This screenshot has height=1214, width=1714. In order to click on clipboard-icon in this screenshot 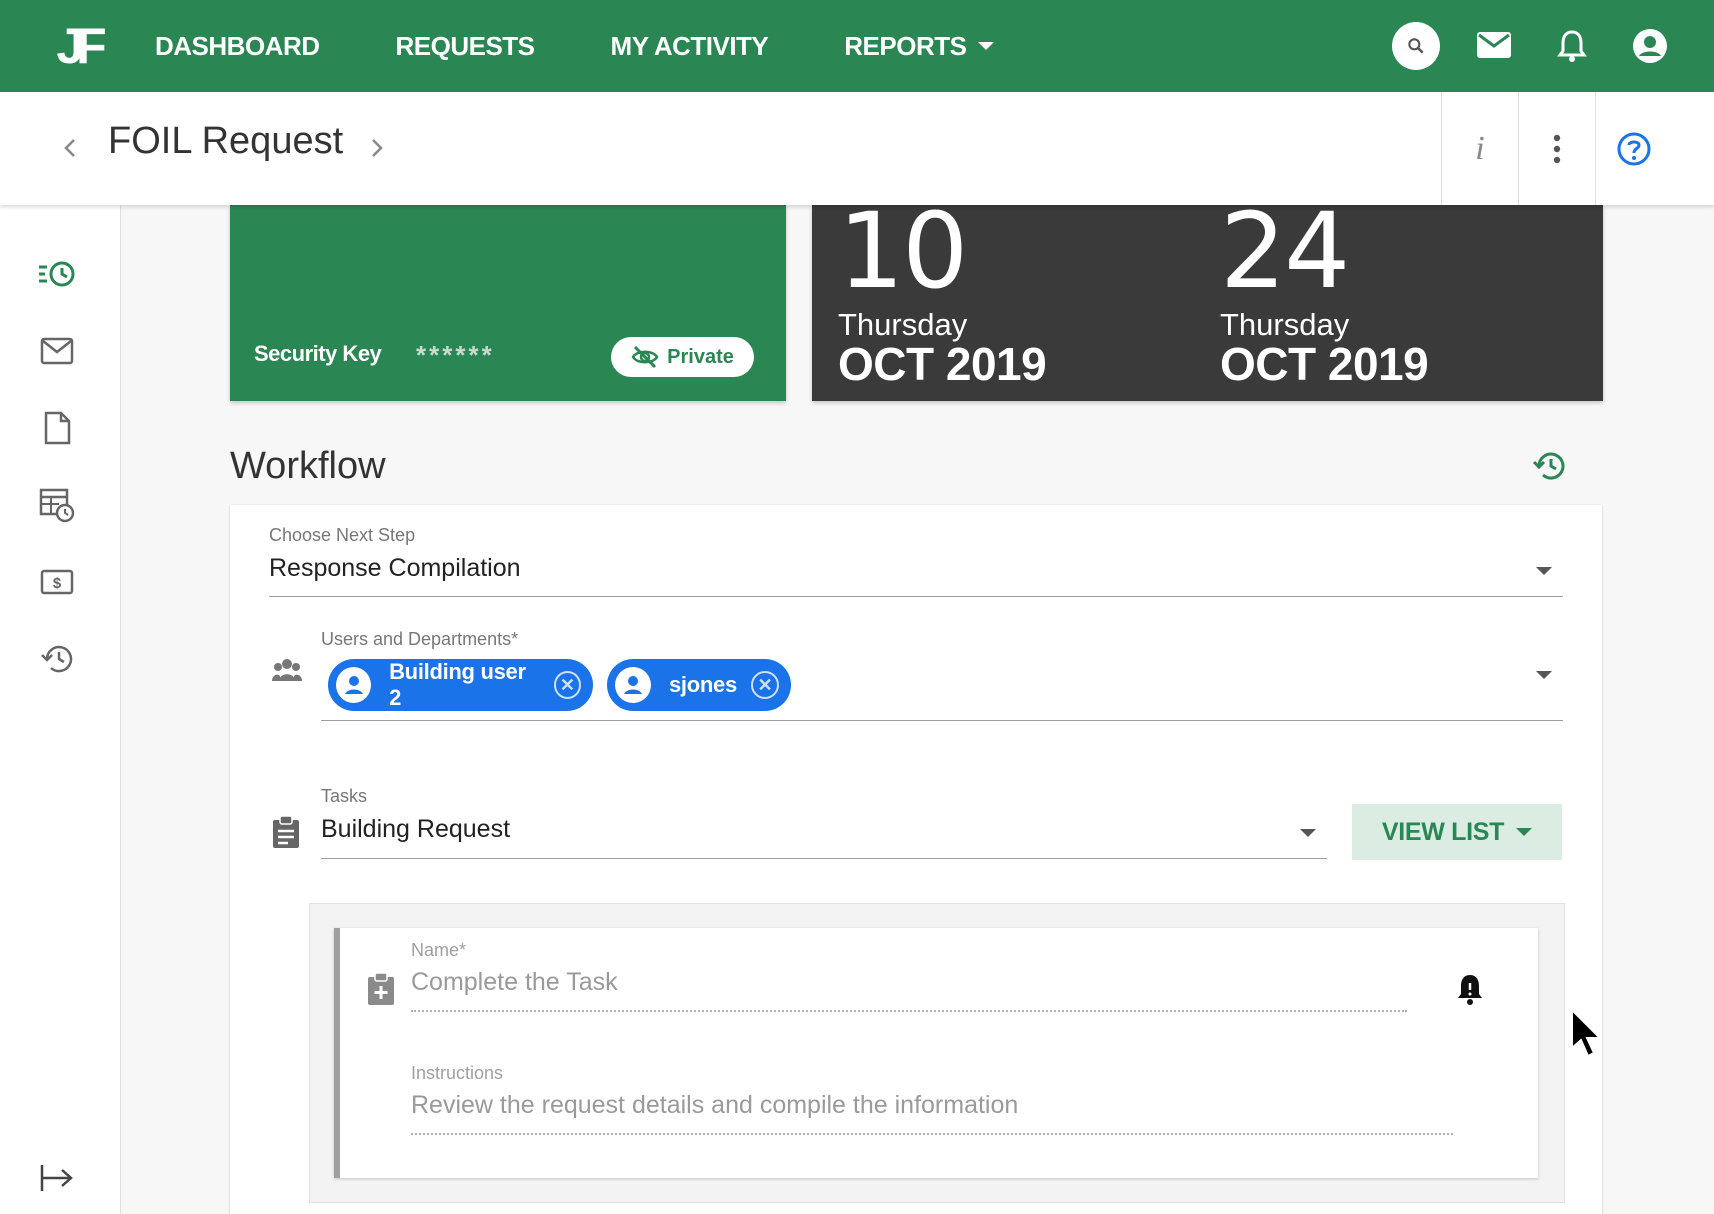, I will do `click(286, 831)`.